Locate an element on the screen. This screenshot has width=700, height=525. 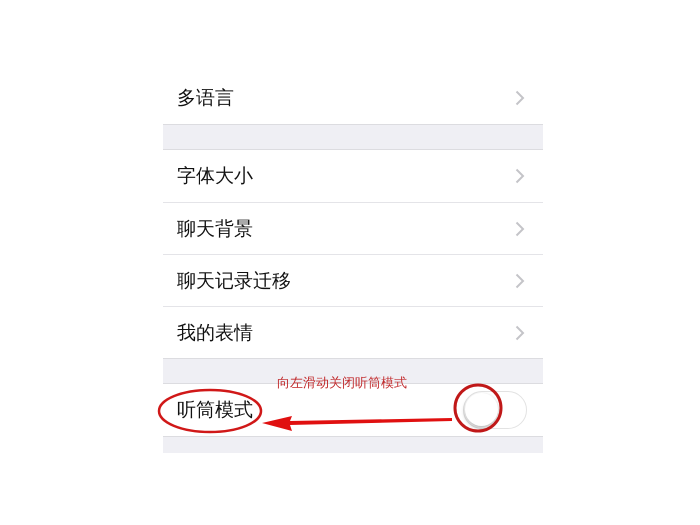
highlight-circle is located at coordinates (478, 408).